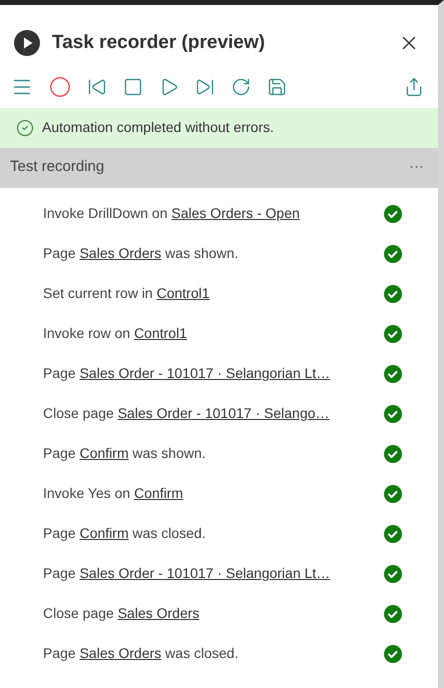 Image resolution: width=444 pixels, height=688 pixels. What do you see at coordinates (113, 493) in the screenshot?
I see `step-text: Invoke Yes on Confirm` at bounding box center [113, 493].